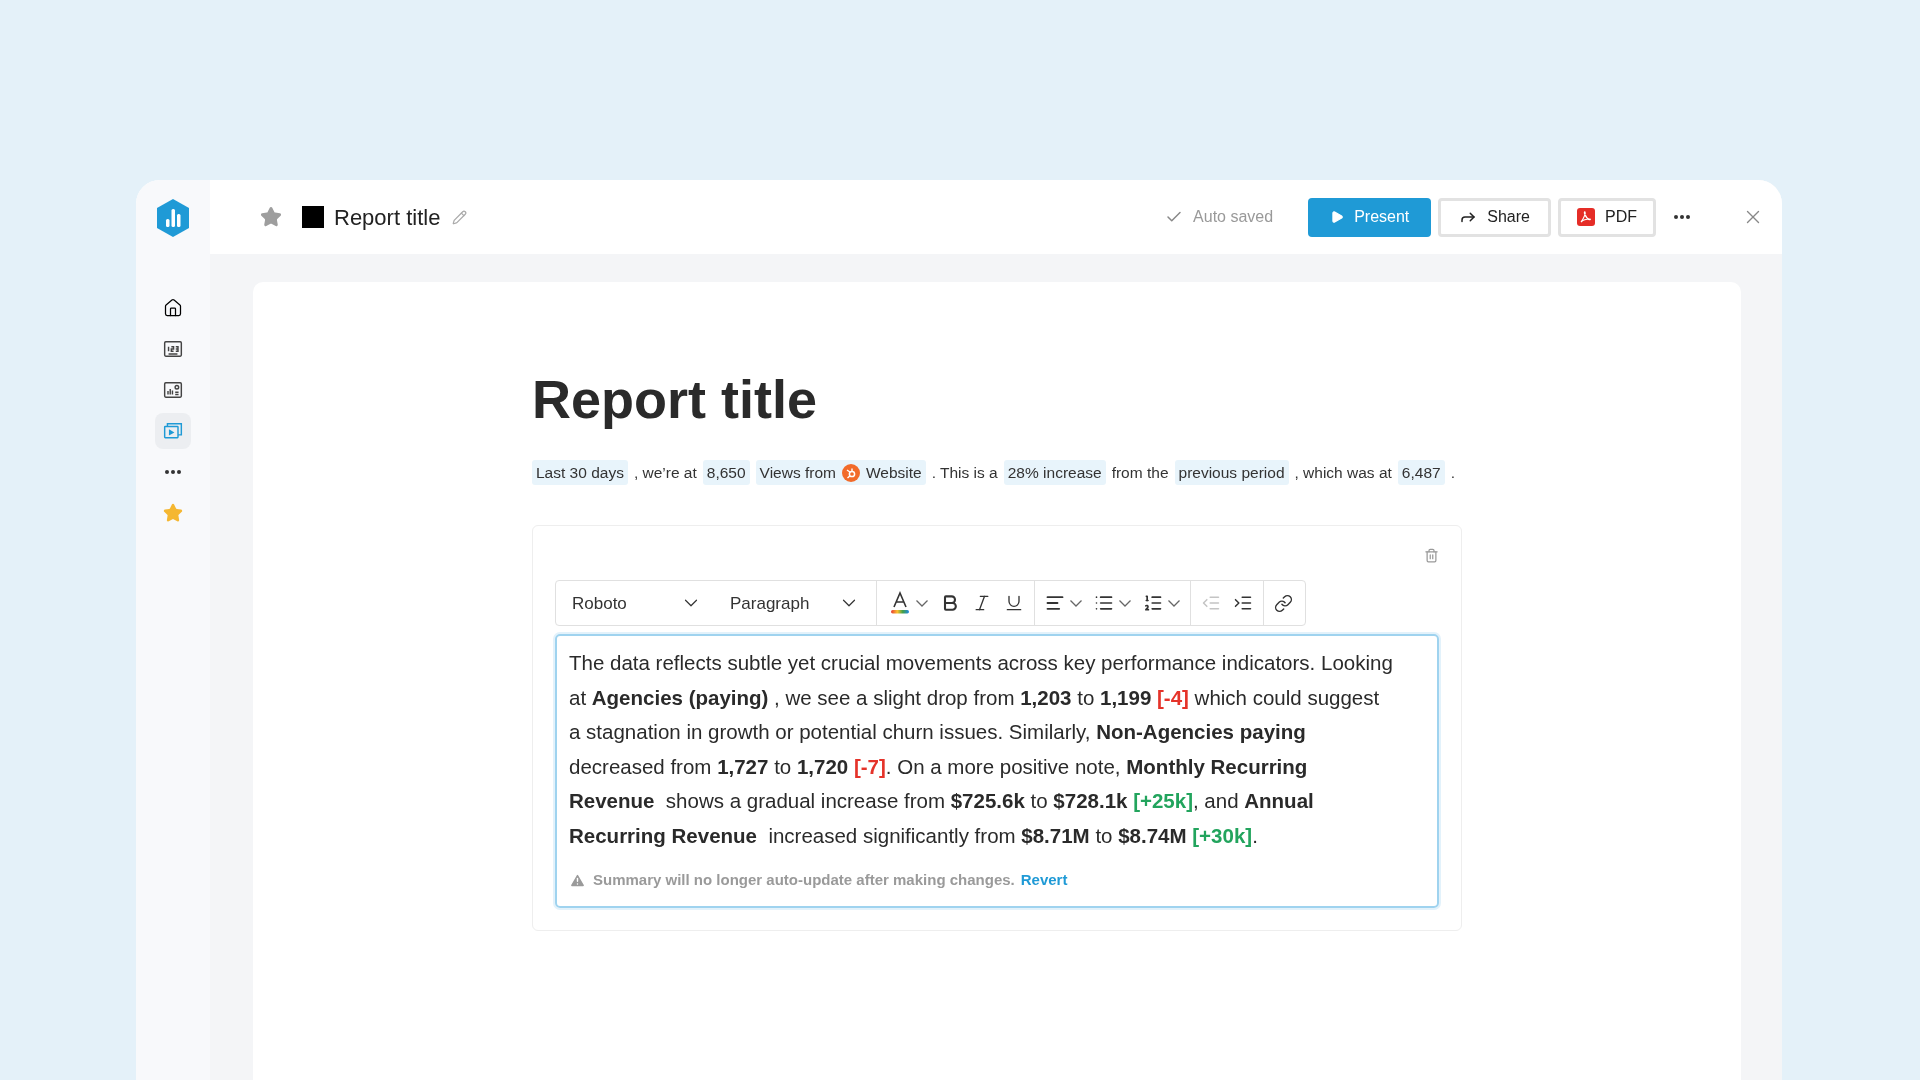  What do you see at coordinates (173, 431) in the screenshot?
I see `presentation-icon` at bounding box center [173, 431].